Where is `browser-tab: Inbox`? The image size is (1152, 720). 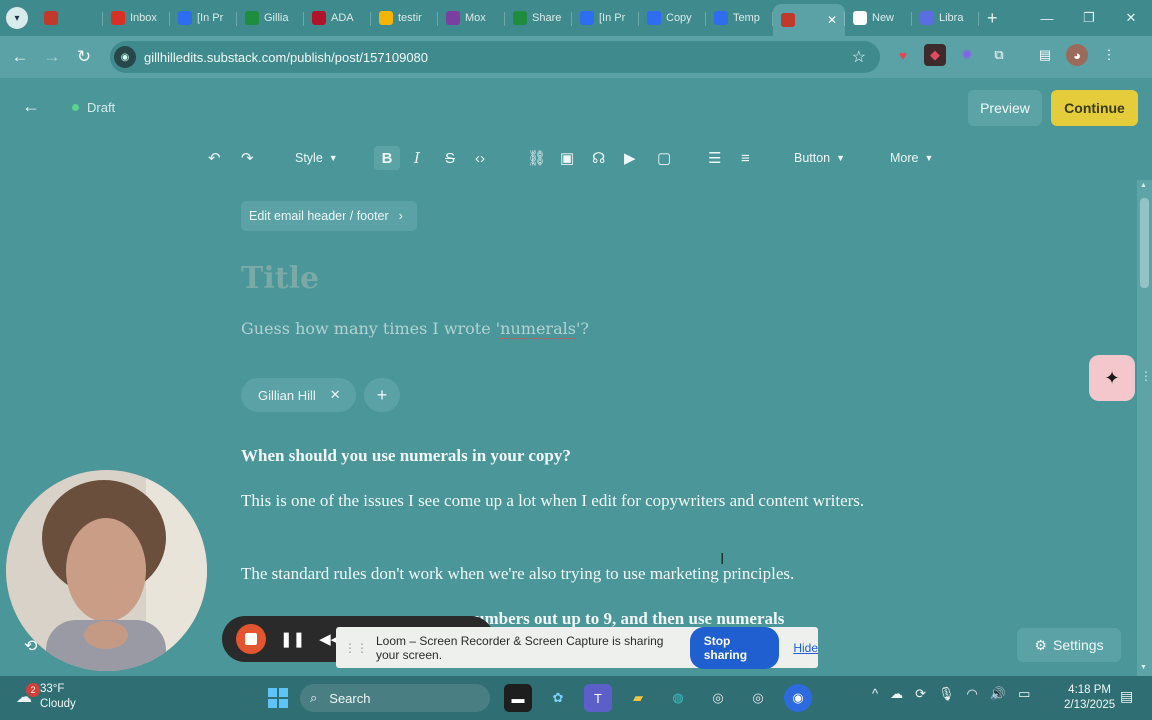 browser-tab: Inbox is located at coordinates (136, 18).